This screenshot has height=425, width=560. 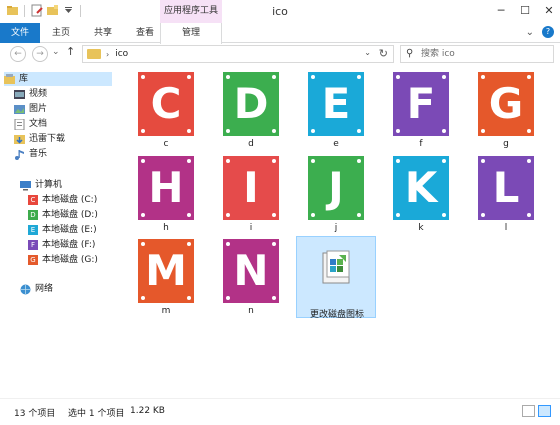 I want to click on file-item-j: J j, so click(x=336, y=193).